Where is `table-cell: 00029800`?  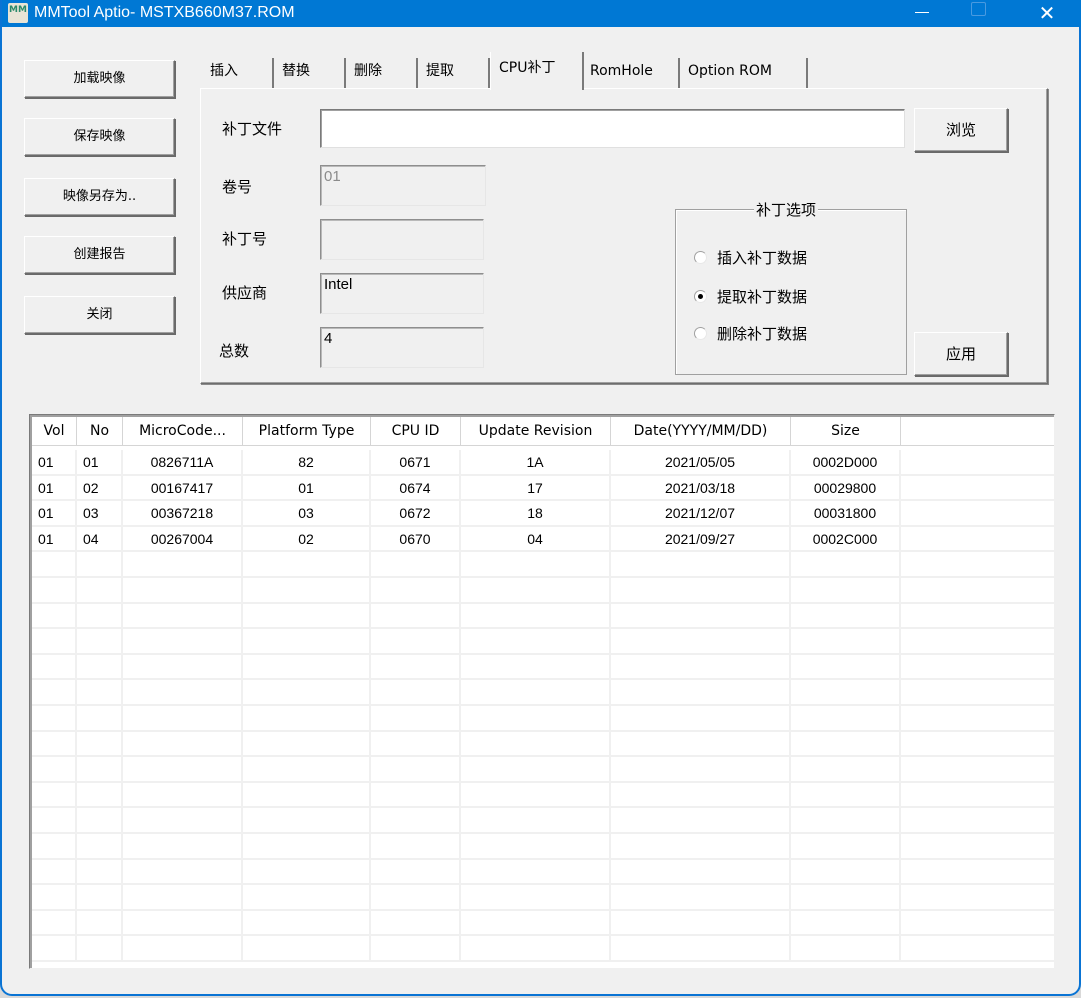
table-cell: 00029800 is located at coordinates (846, 487).